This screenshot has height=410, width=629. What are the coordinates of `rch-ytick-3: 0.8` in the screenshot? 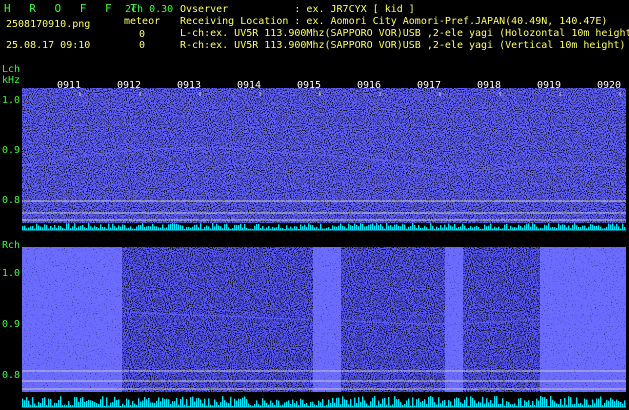 It's located at (11, 375).